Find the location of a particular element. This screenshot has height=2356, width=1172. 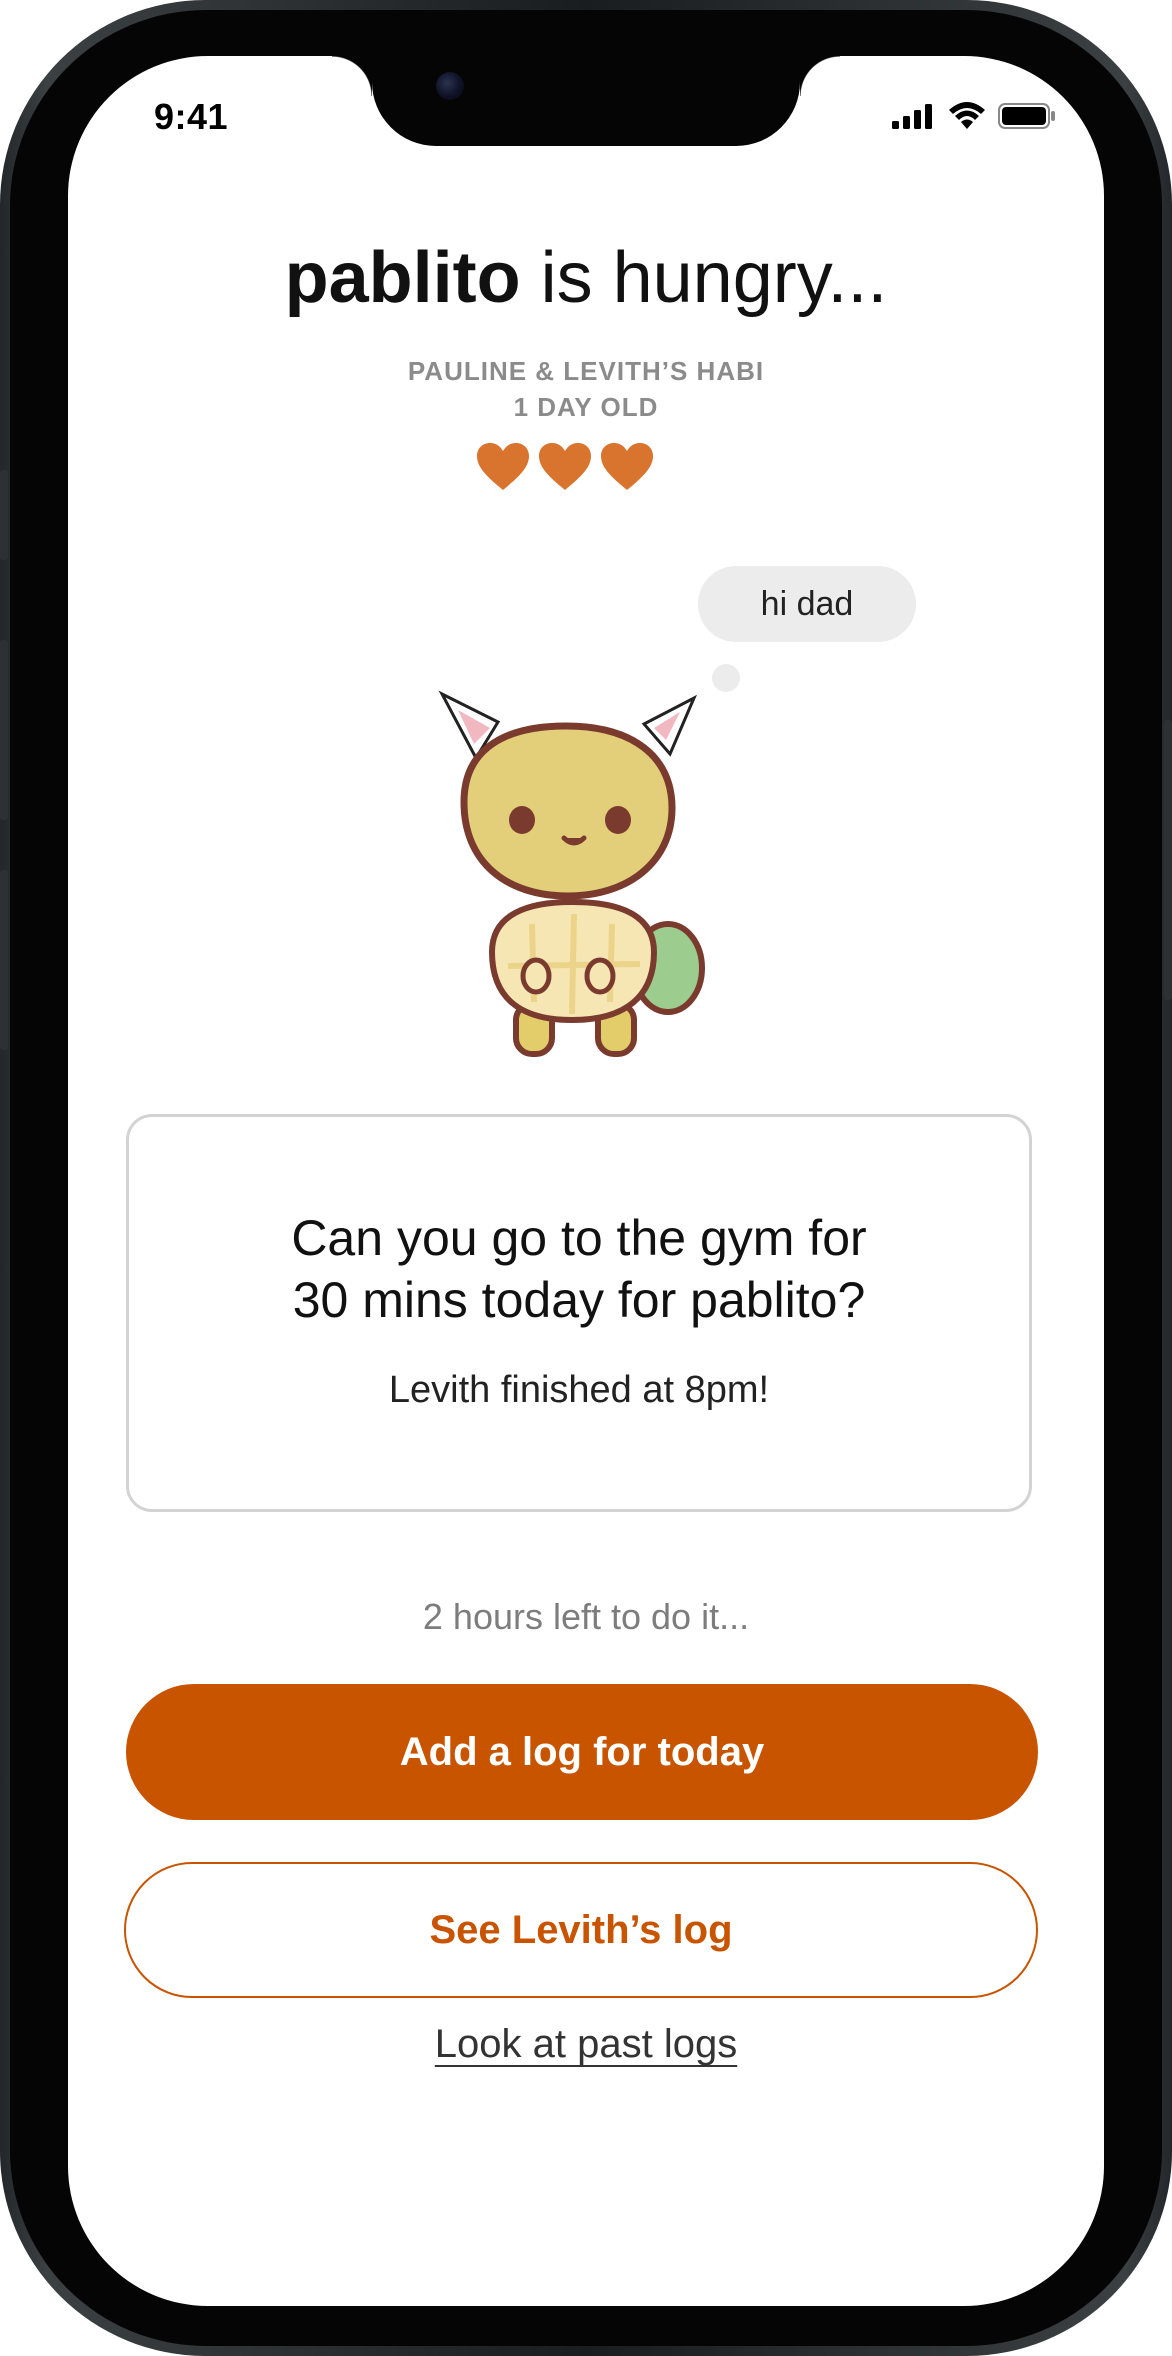

owners-label: PAULINE & LEVITH’S HABI is located at coordinates (586, 371).